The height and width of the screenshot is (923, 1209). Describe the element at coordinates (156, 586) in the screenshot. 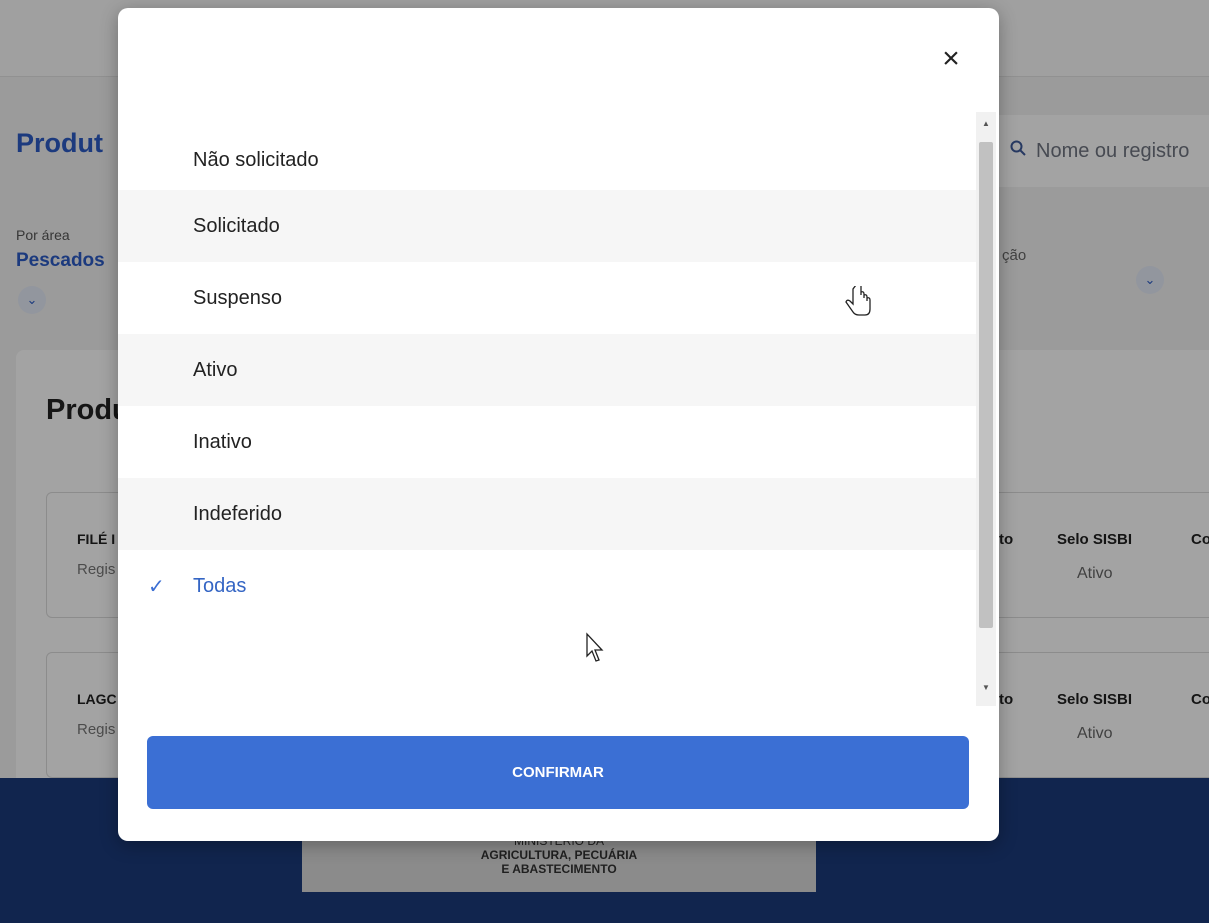

I see `checkmark-icon: ✓` at that location.